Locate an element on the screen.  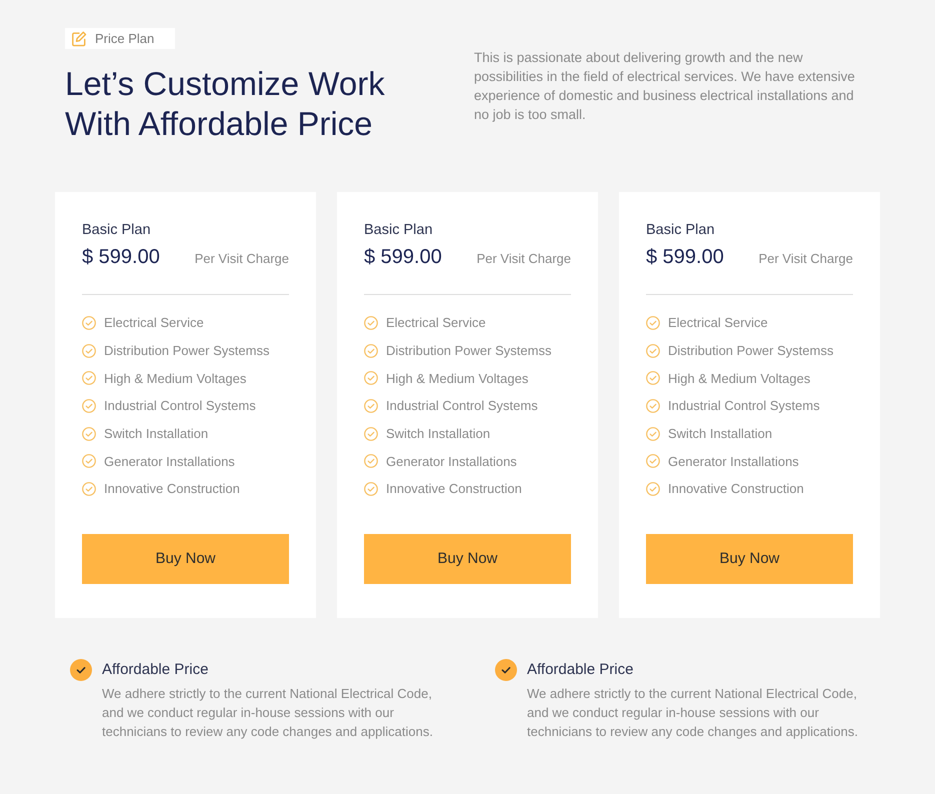
intro-paragraph: This is passionate about delivering growth and the new possibilities in the field of electrical services. We have extensive experience of domestic and business electrical installations and no job is too small. is located at coordinates (665, 86).